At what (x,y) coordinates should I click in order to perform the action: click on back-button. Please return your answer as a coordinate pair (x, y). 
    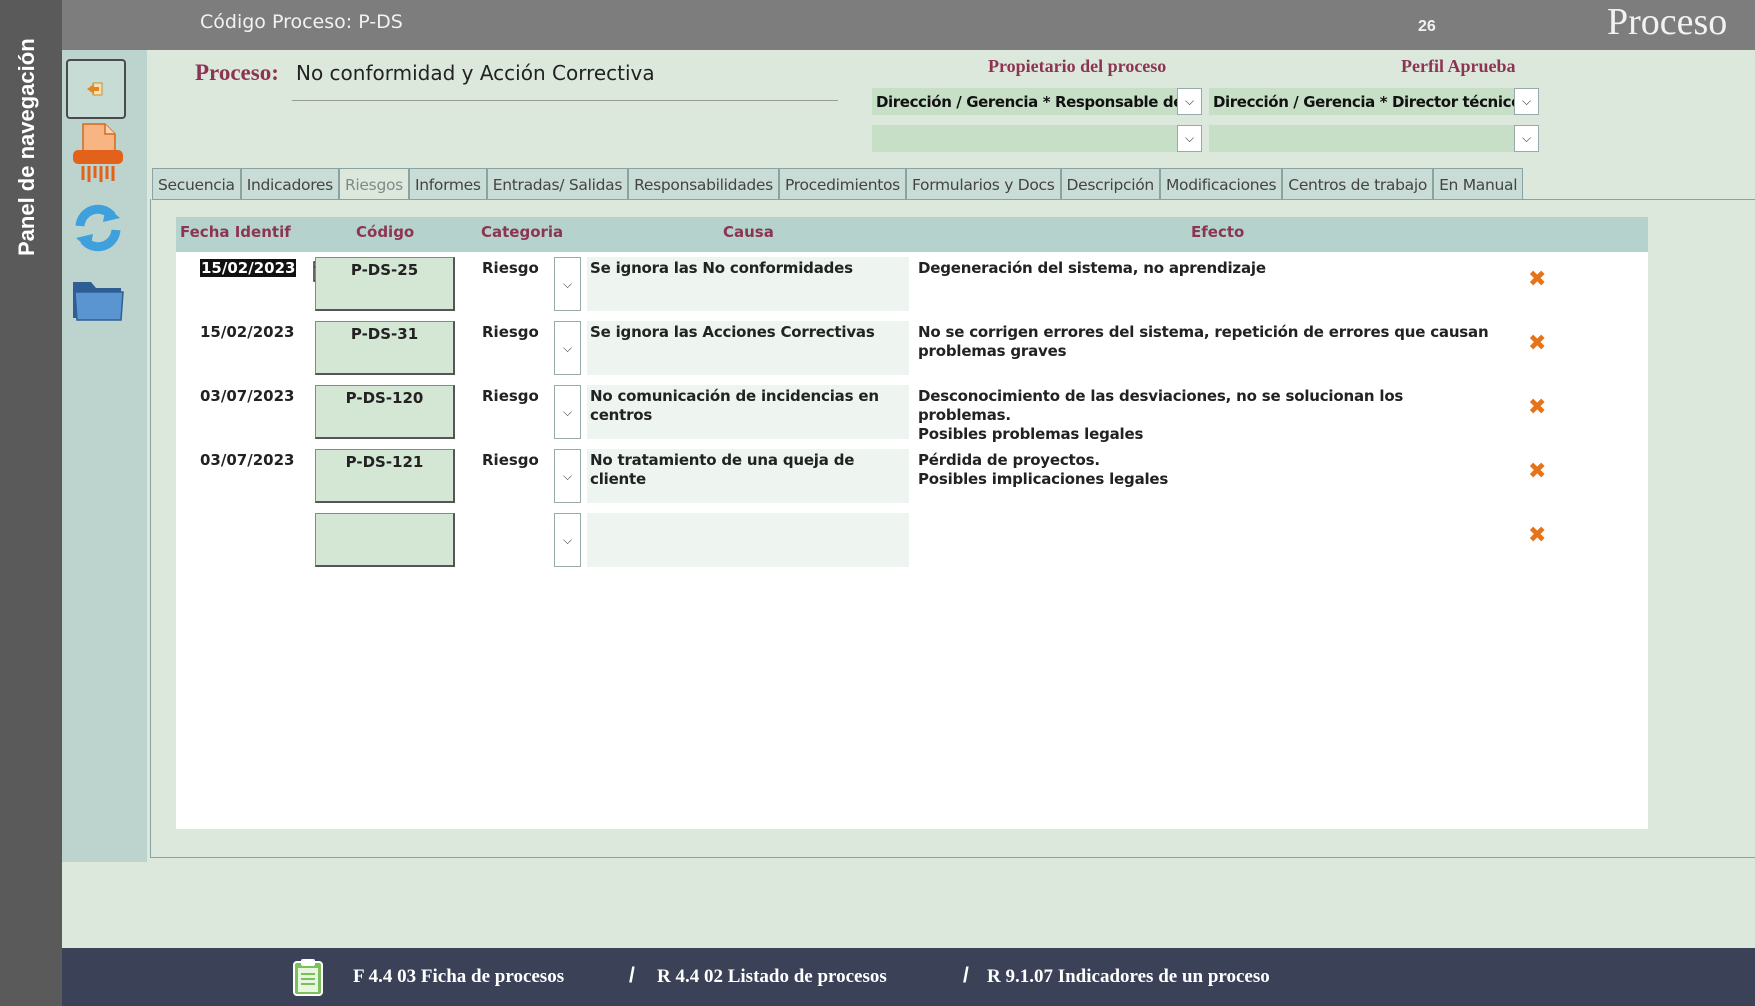
    Looking at the image, I should click on (96, 89).